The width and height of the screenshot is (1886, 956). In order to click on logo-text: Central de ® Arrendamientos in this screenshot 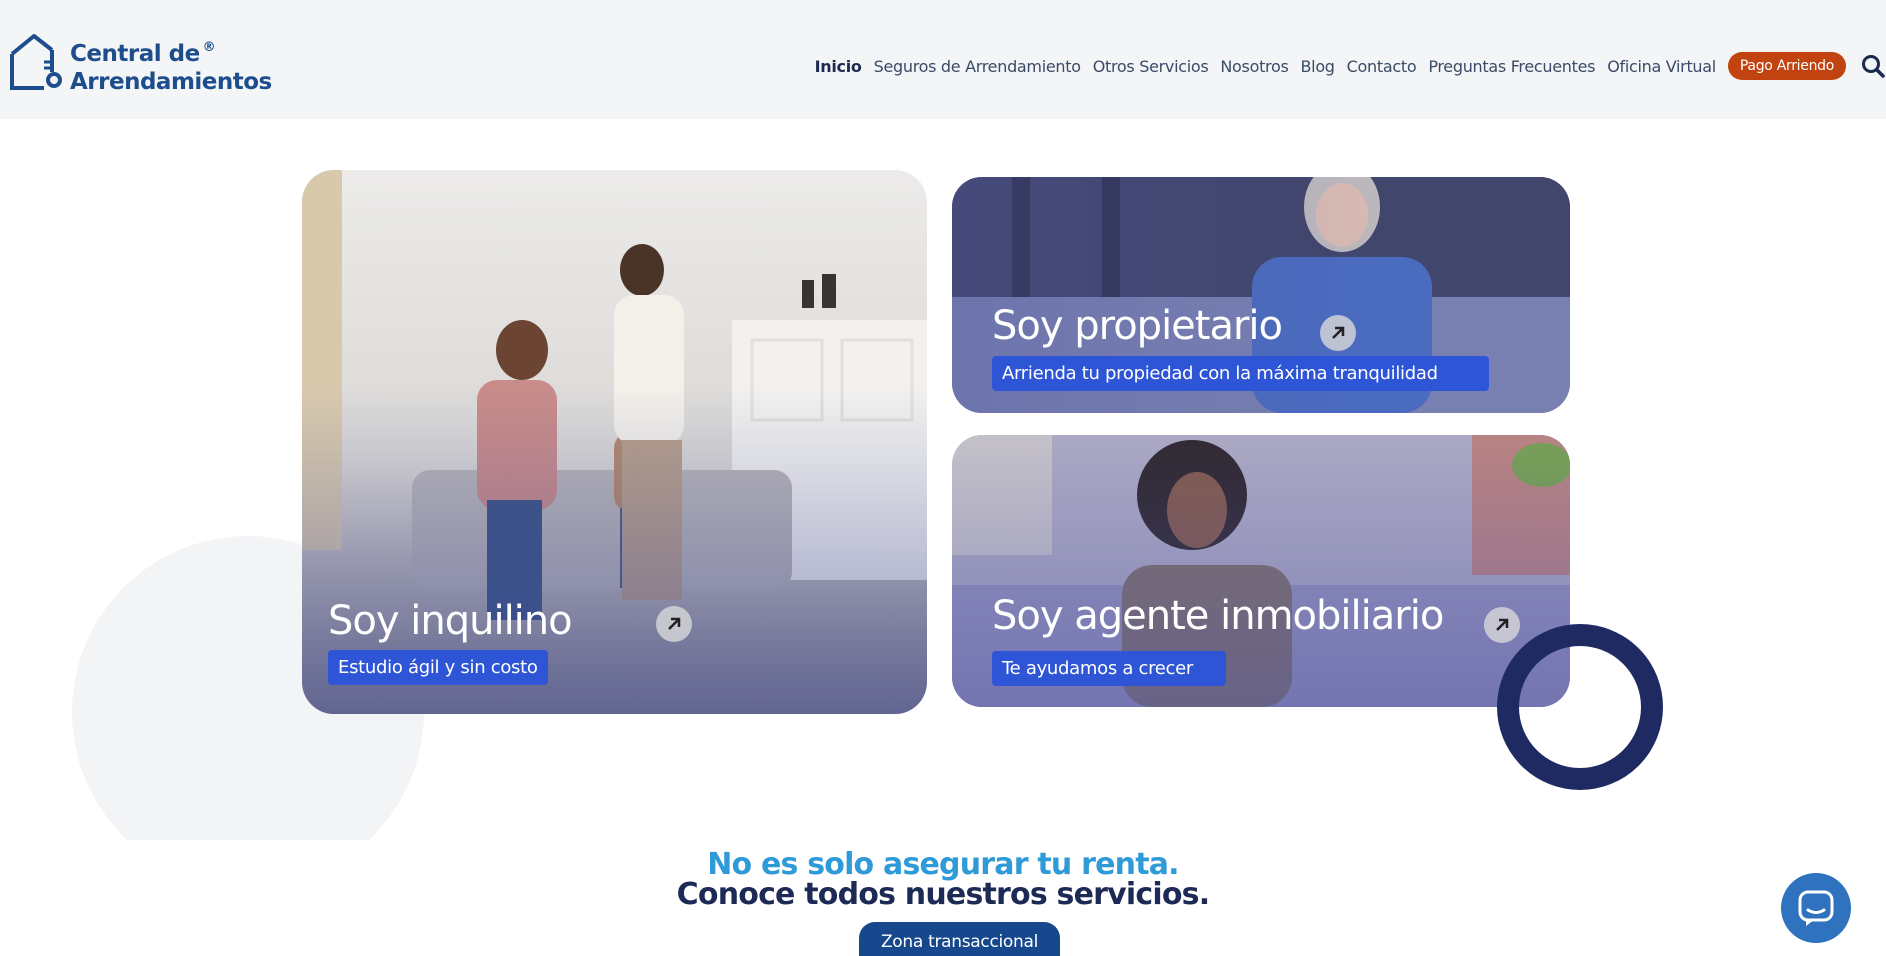, I will do `click(171, 67)`.